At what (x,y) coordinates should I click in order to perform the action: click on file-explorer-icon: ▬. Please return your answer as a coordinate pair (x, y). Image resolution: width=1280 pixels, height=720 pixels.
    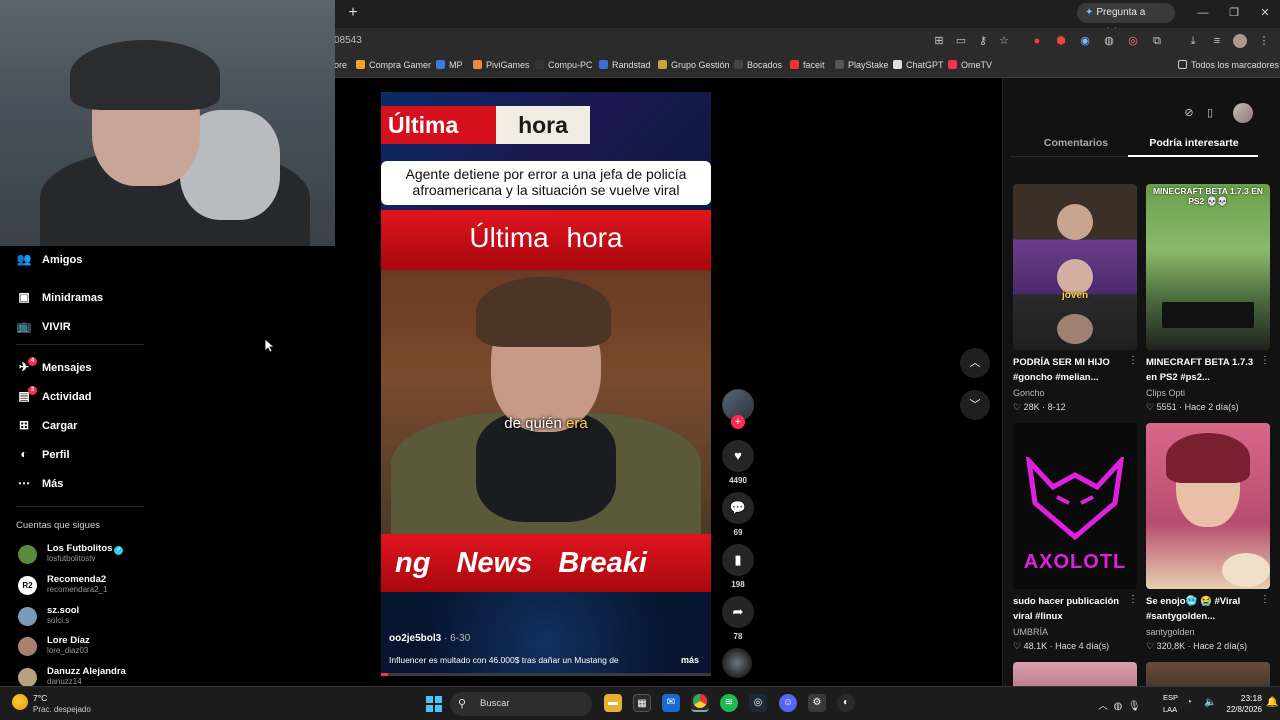
    Looking at the image, I should click on (613, 703).